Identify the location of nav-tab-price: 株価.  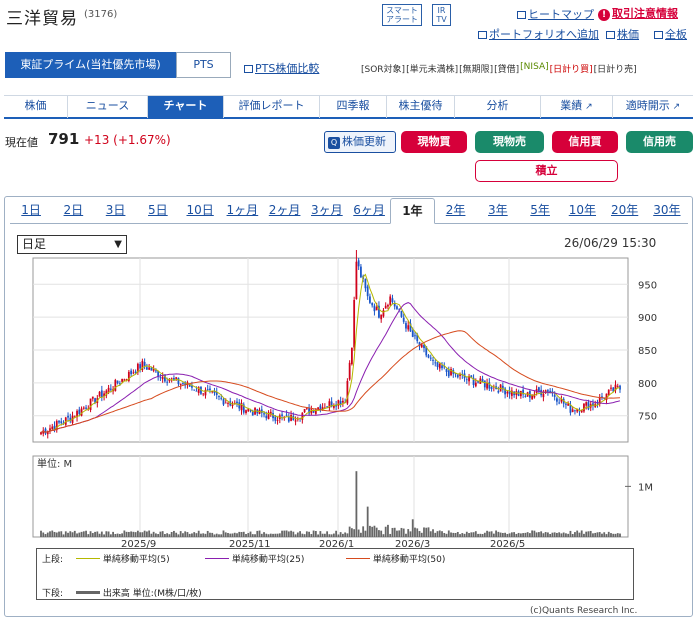
(36, 107).